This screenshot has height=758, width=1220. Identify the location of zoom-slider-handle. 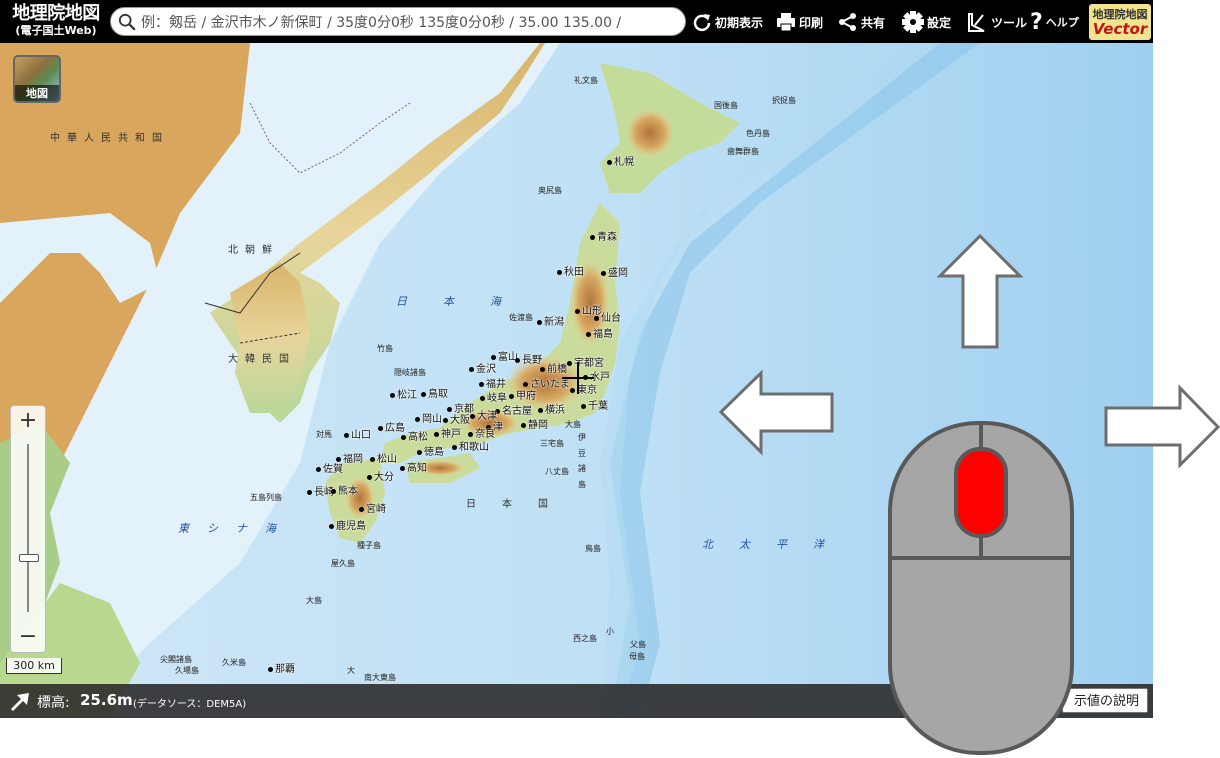
(29, 558).